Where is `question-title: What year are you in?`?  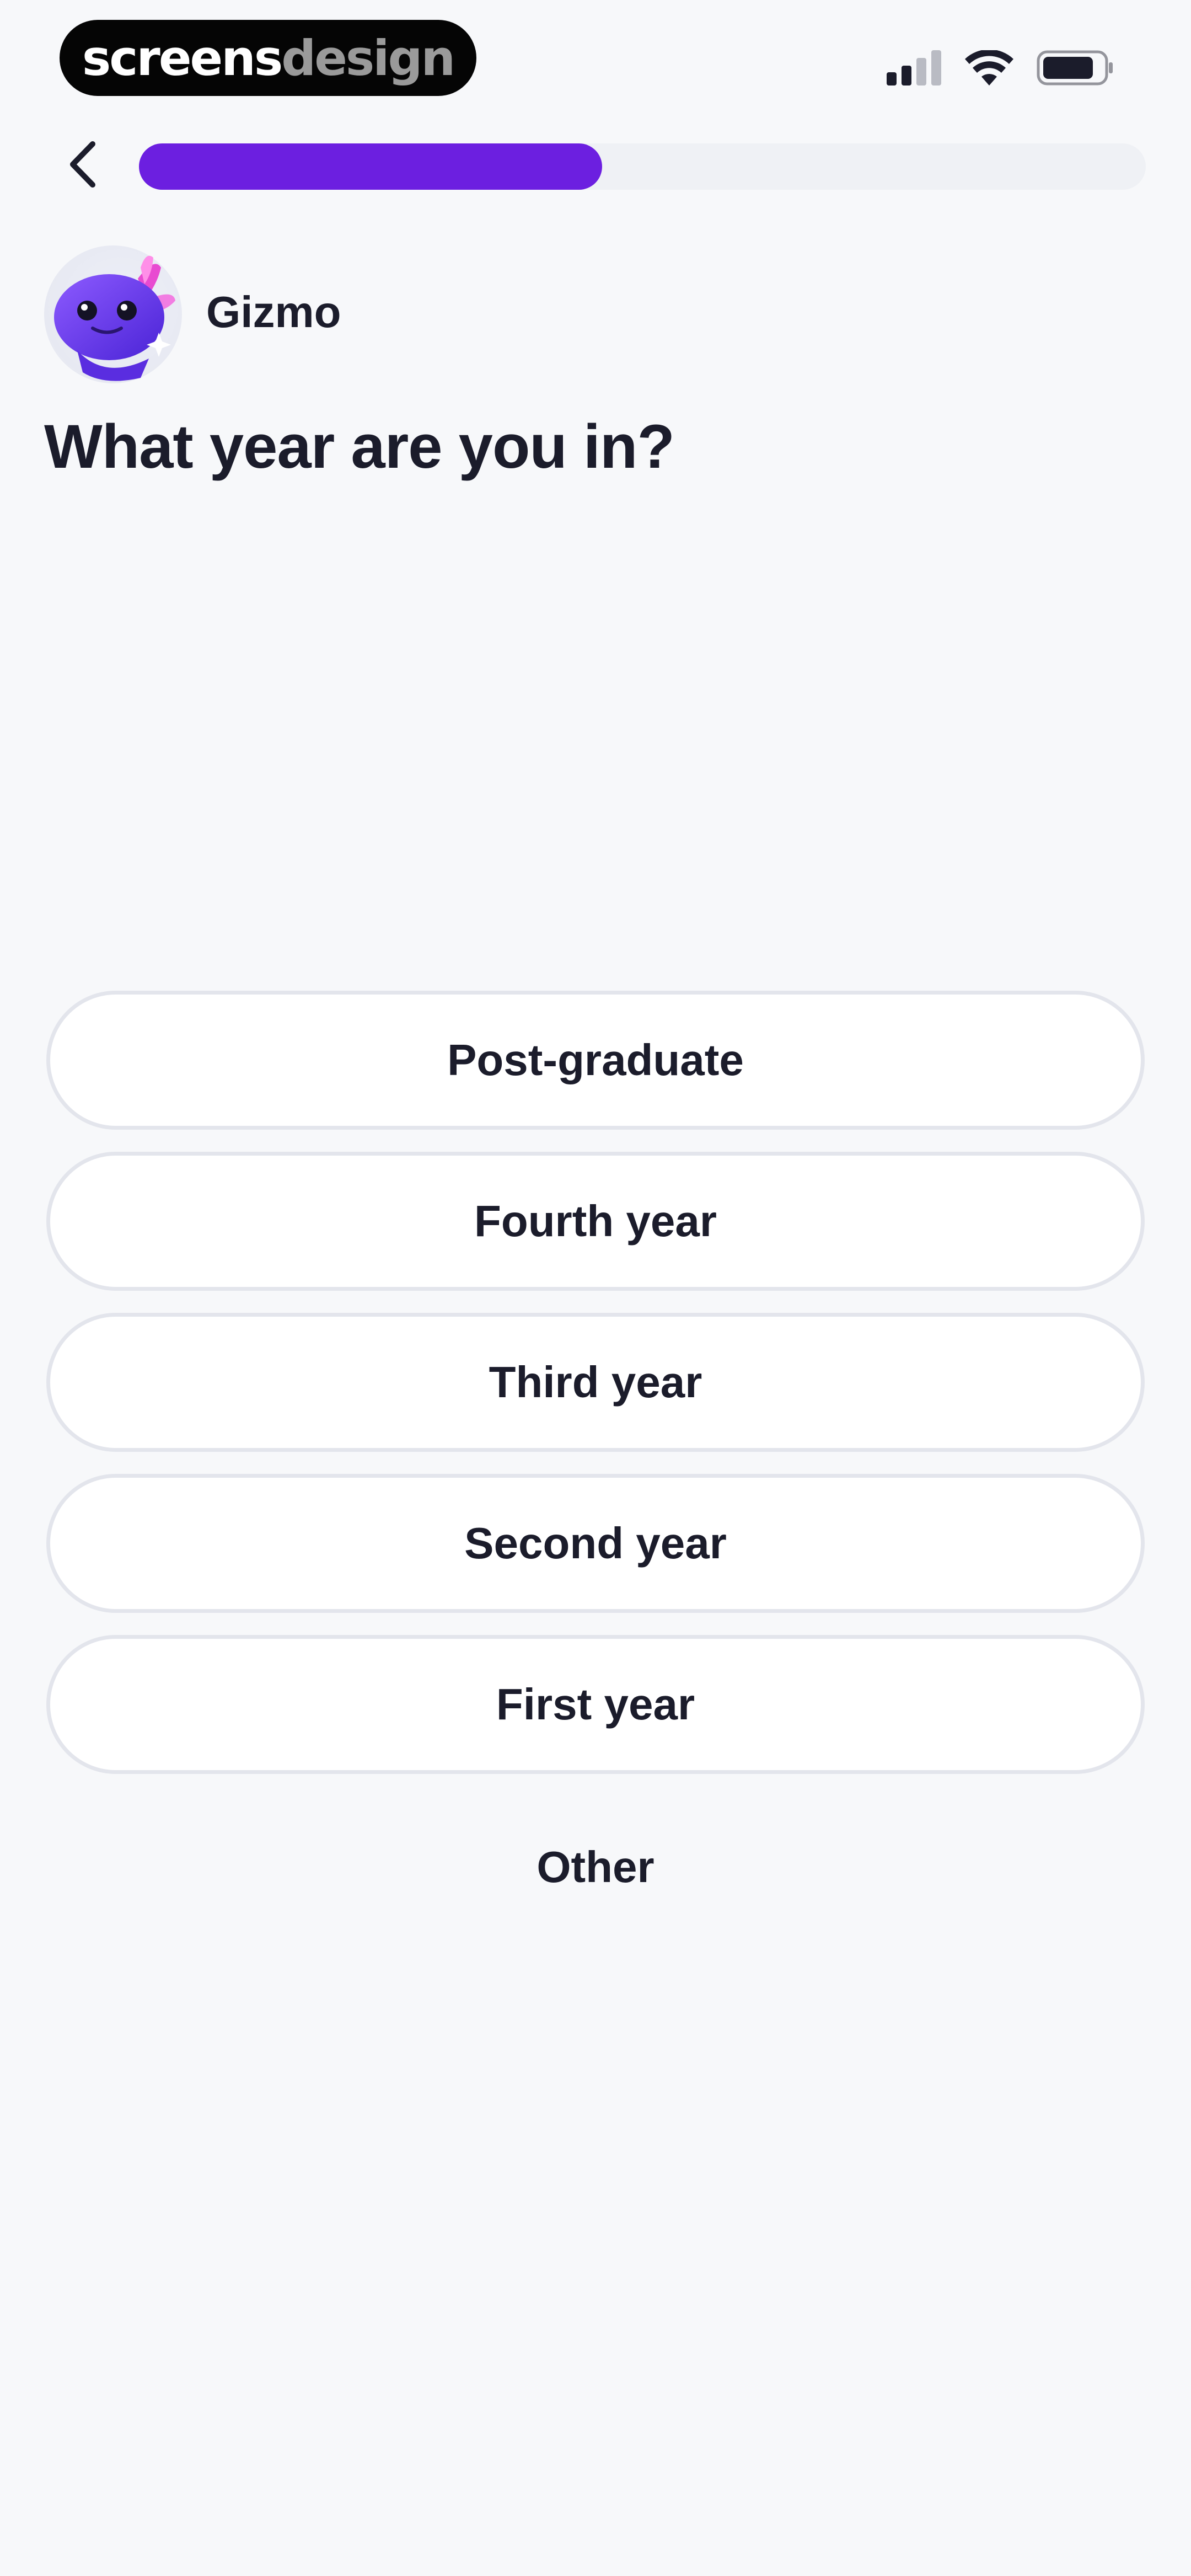
question-title: What year are you in? is located at coordinates (359, 446).